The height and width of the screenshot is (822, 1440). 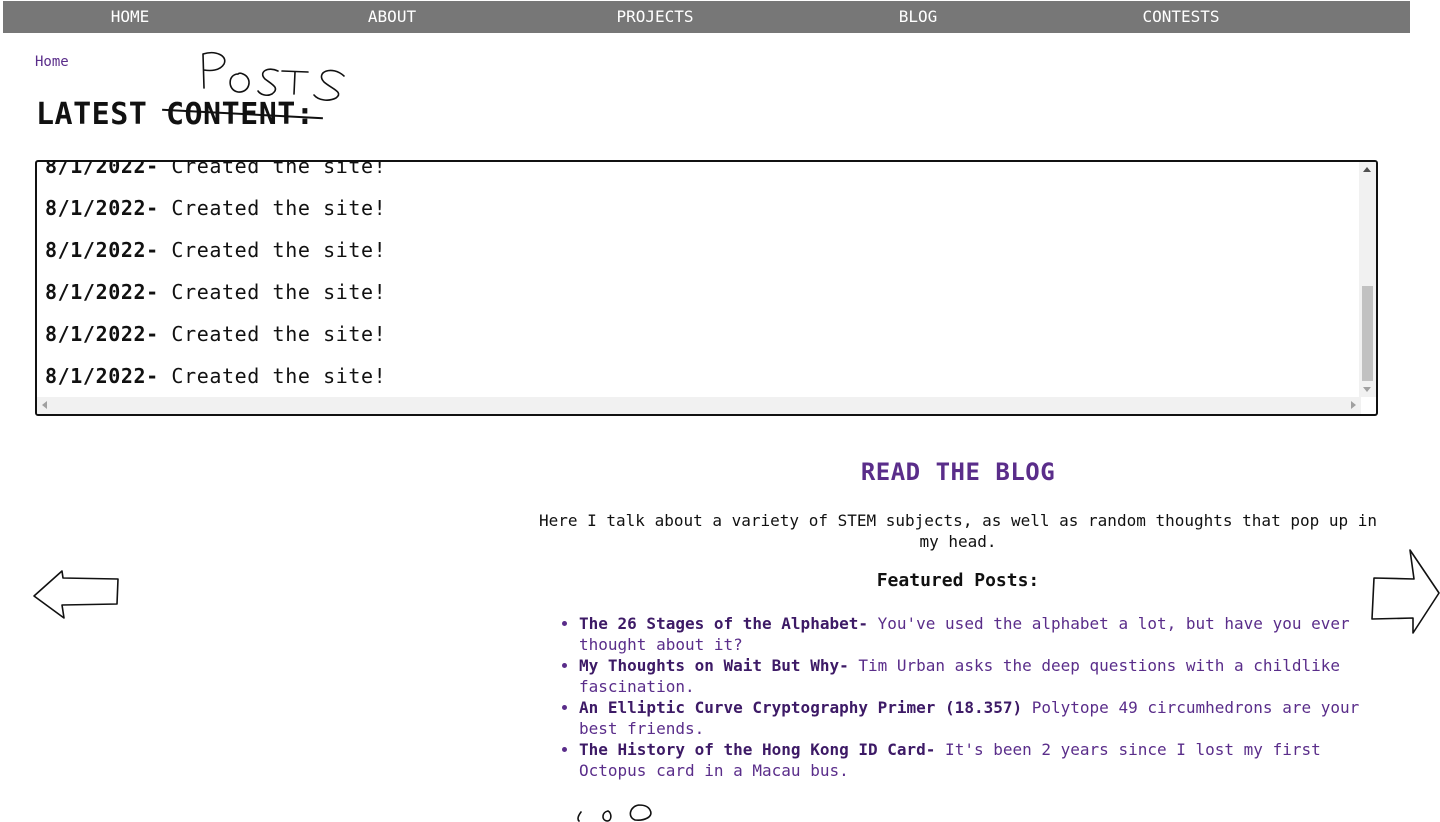 I want to click on horizontal-scrollbar, so click(x=699, y=405).